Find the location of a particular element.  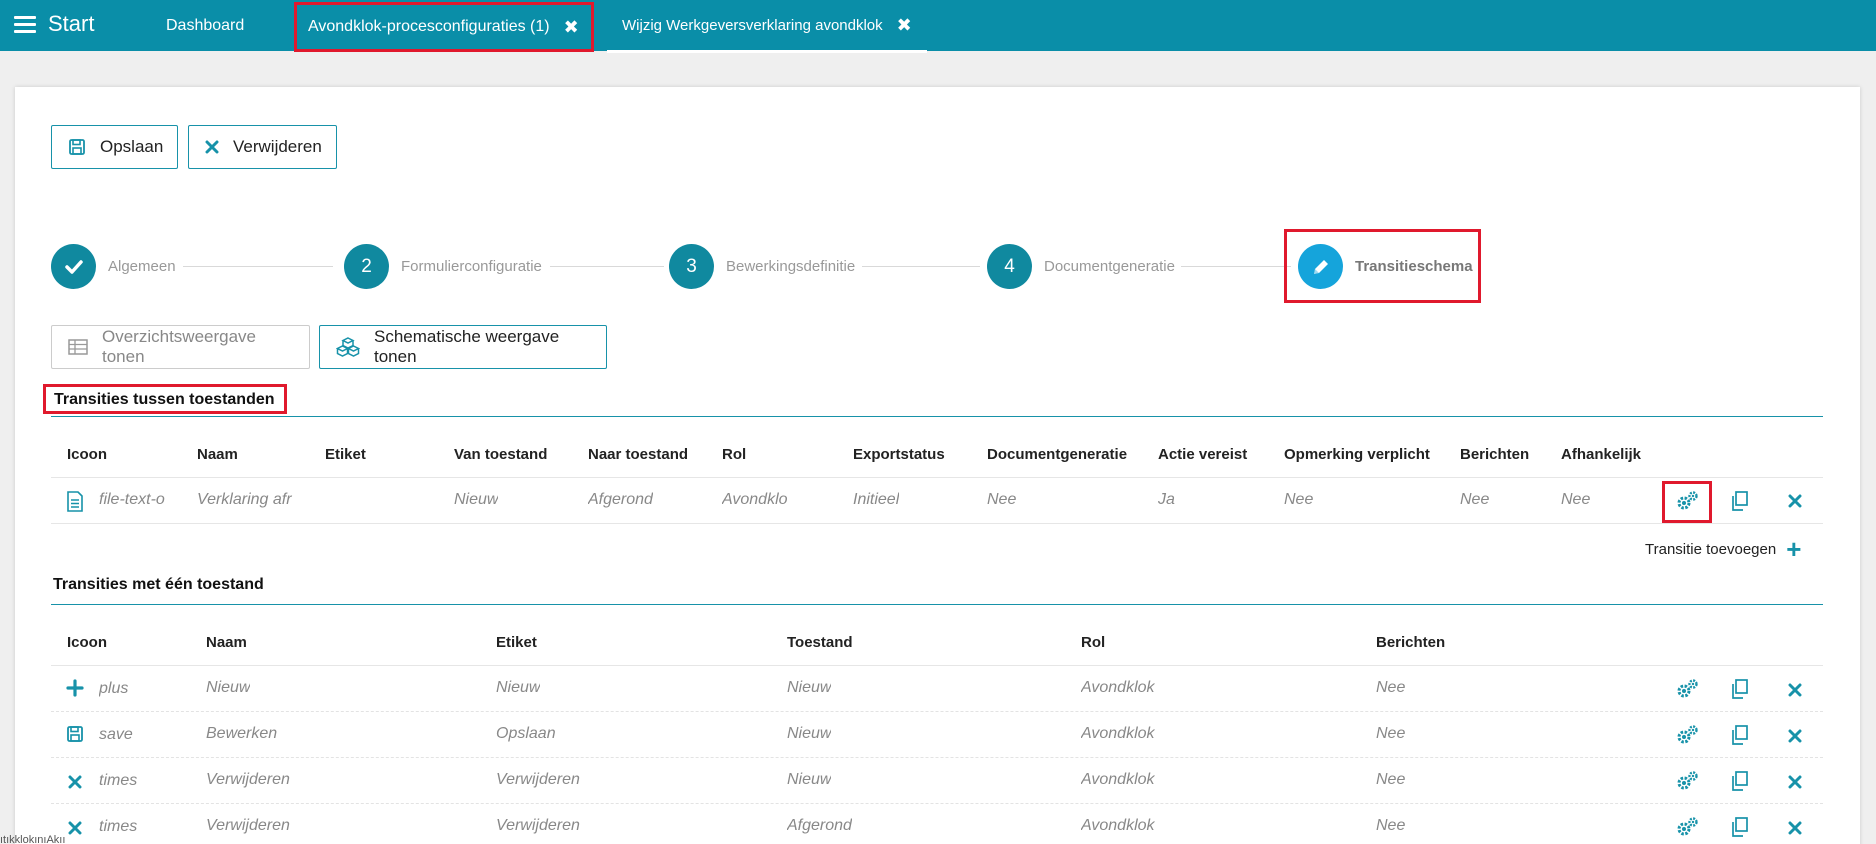

column-header: Afhankelijk is located at coordinates (1601, 454).